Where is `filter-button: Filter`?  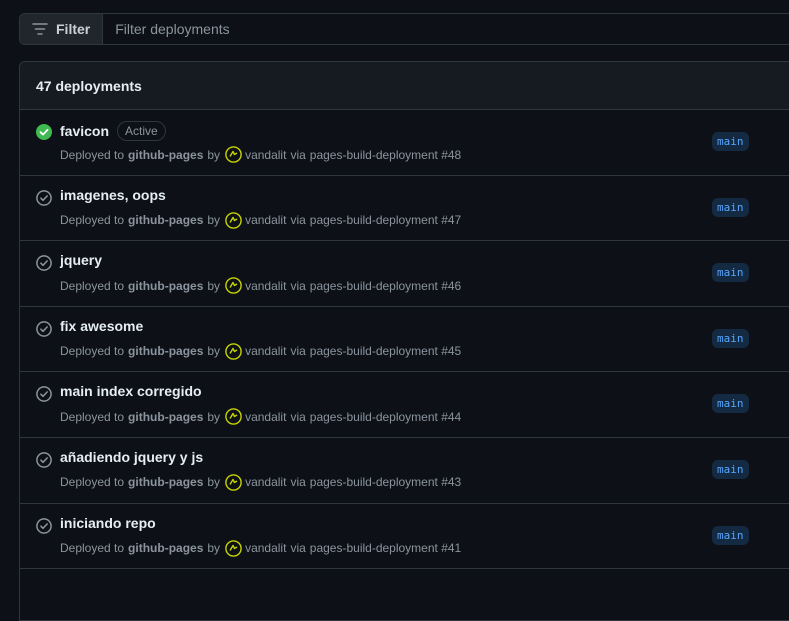
filter-button: Filter is located at coordinates (62, 29).